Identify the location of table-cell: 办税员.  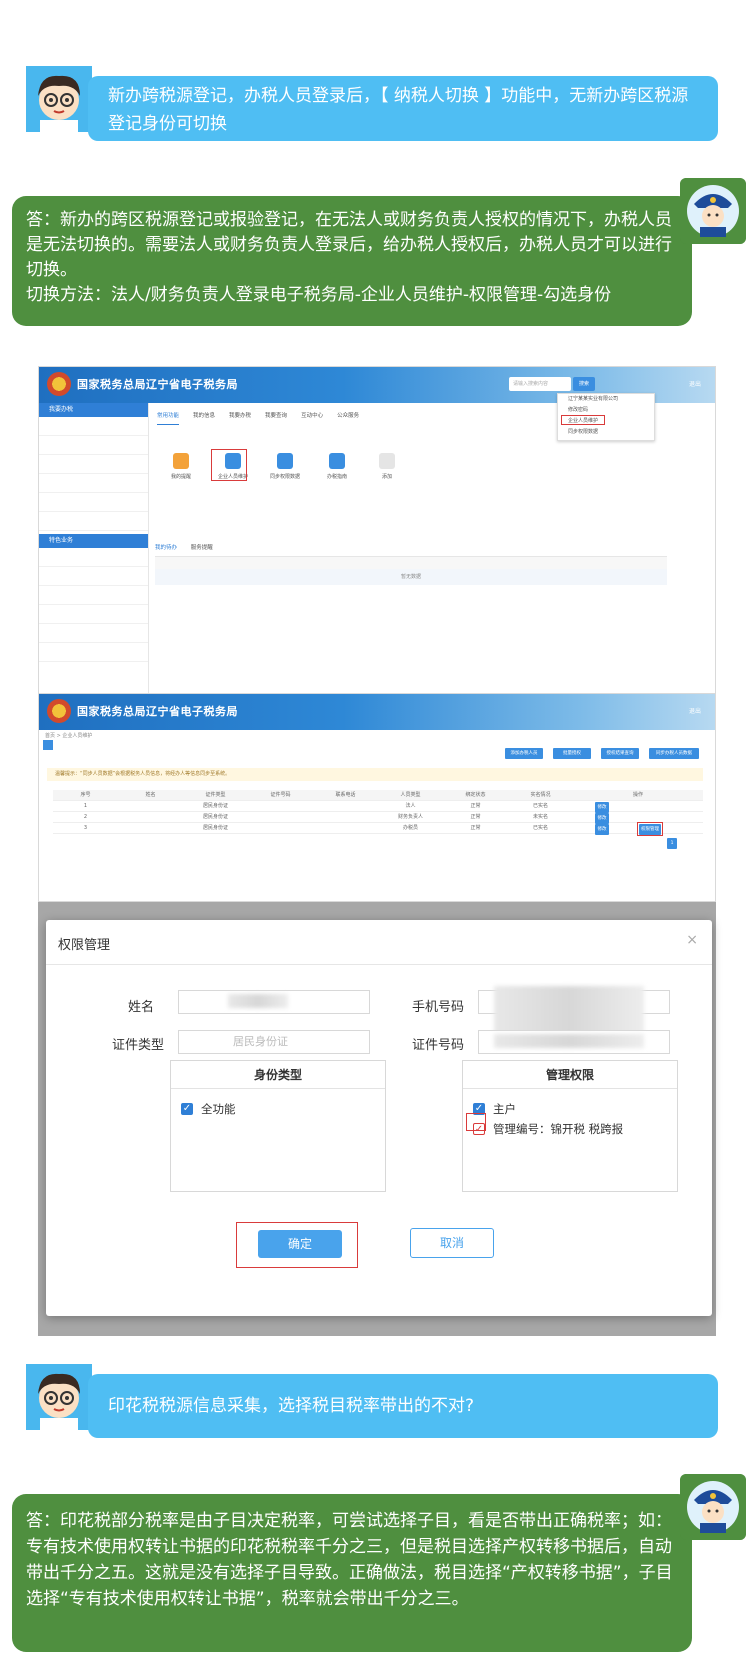
(410, 828).